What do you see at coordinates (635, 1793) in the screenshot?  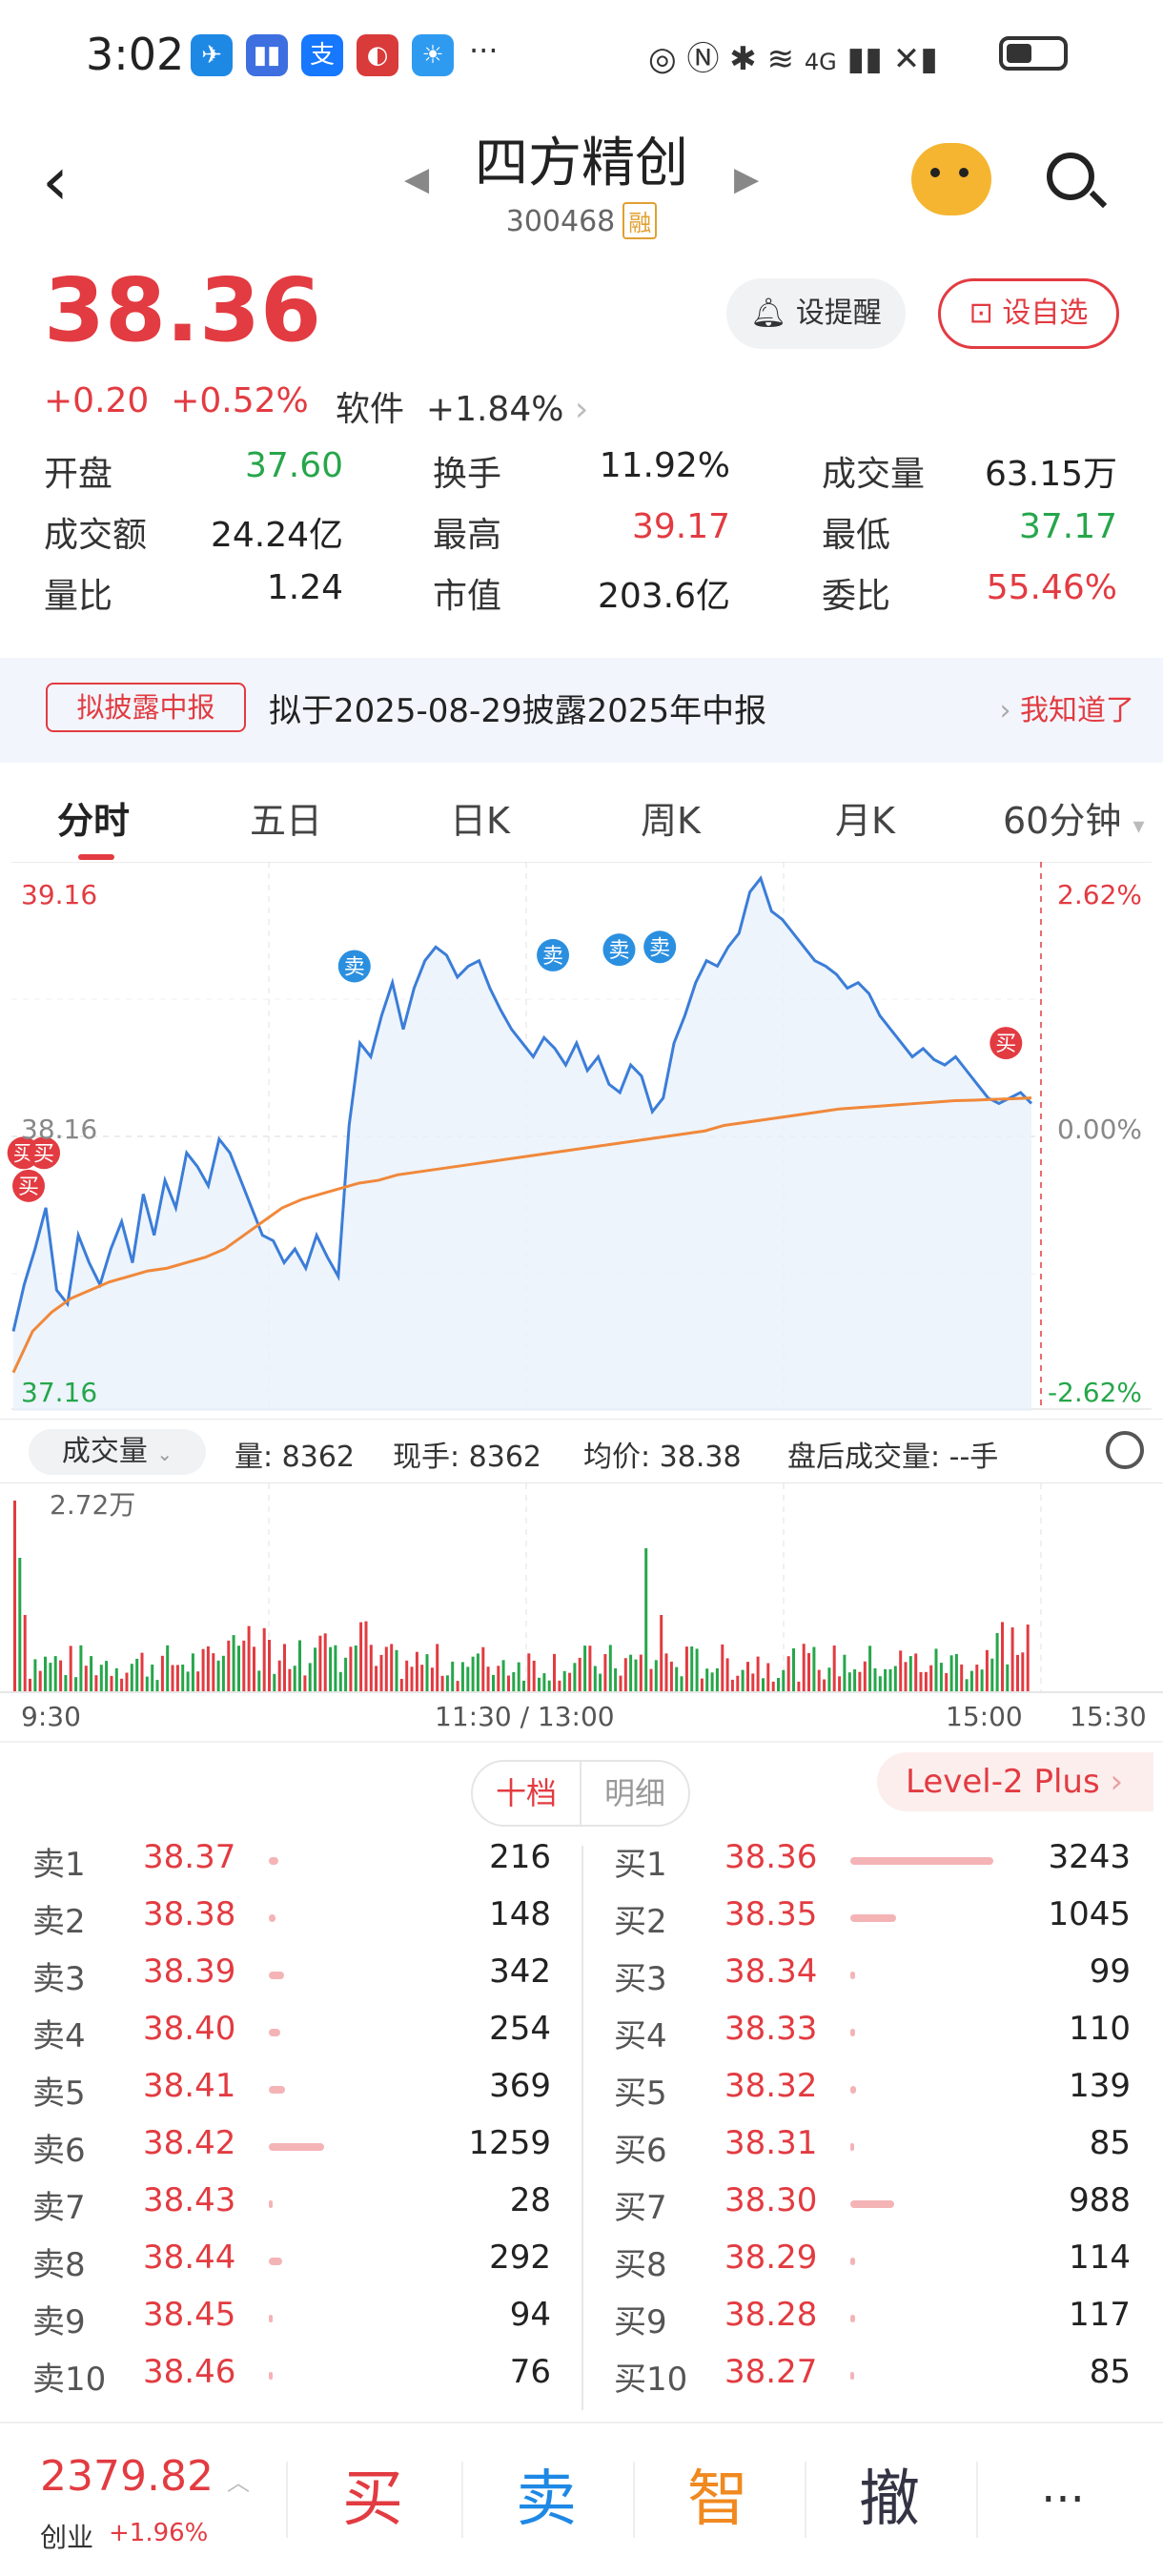 I see `tab-details: 明细` at bounding box center [635, 1793].